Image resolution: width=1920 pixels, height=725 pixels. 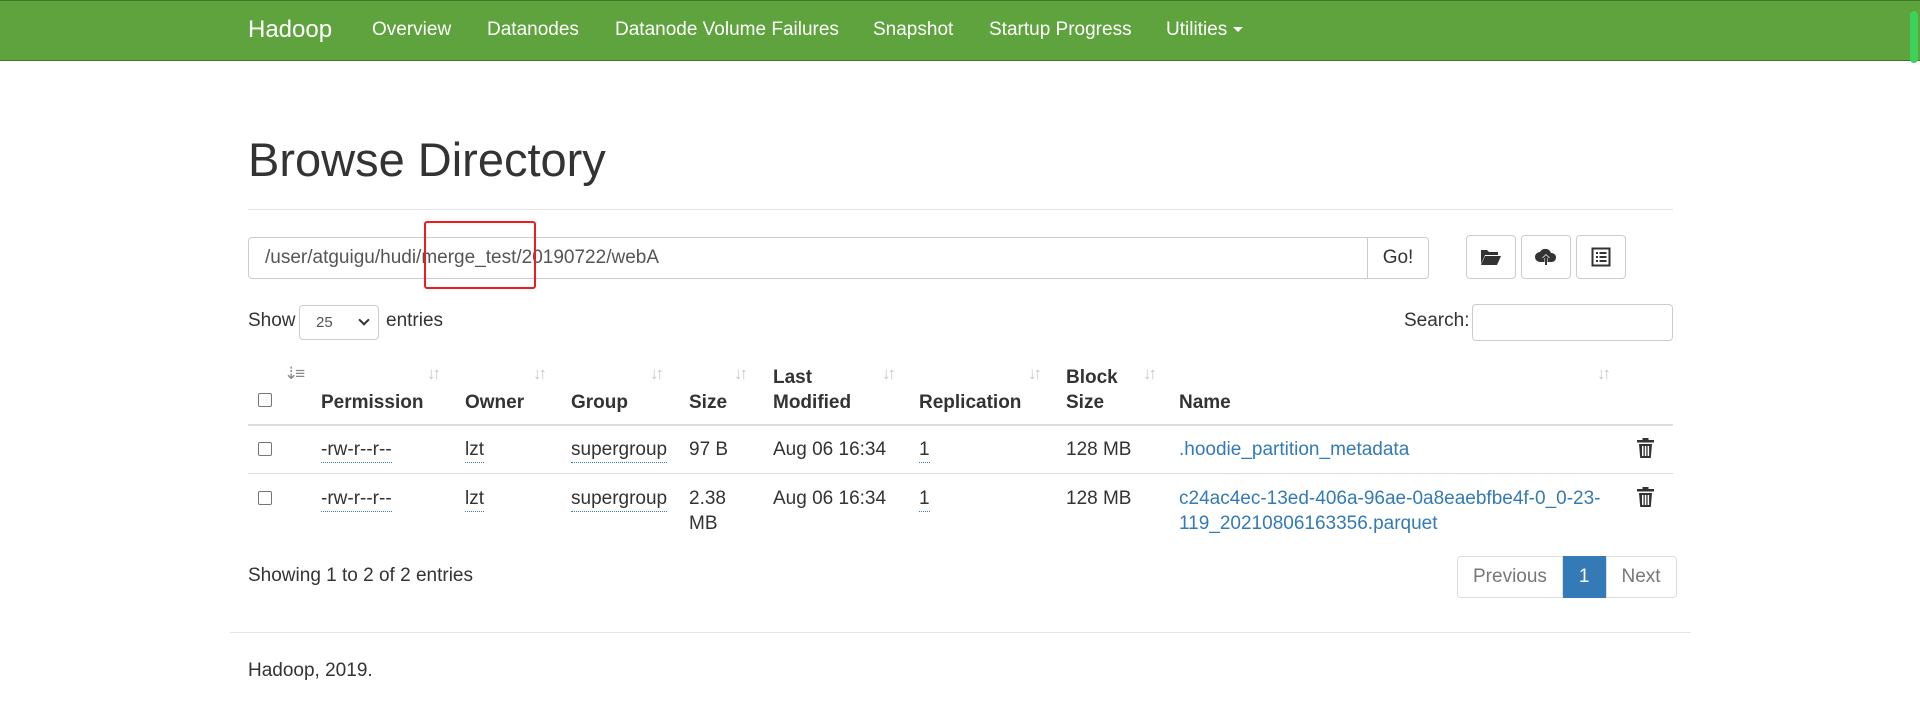 What do you see at coordinates (1060, 30) in the screenshot?
I see `nav-startup-progress: Startup Progress` at bounding box center [1060, 30].